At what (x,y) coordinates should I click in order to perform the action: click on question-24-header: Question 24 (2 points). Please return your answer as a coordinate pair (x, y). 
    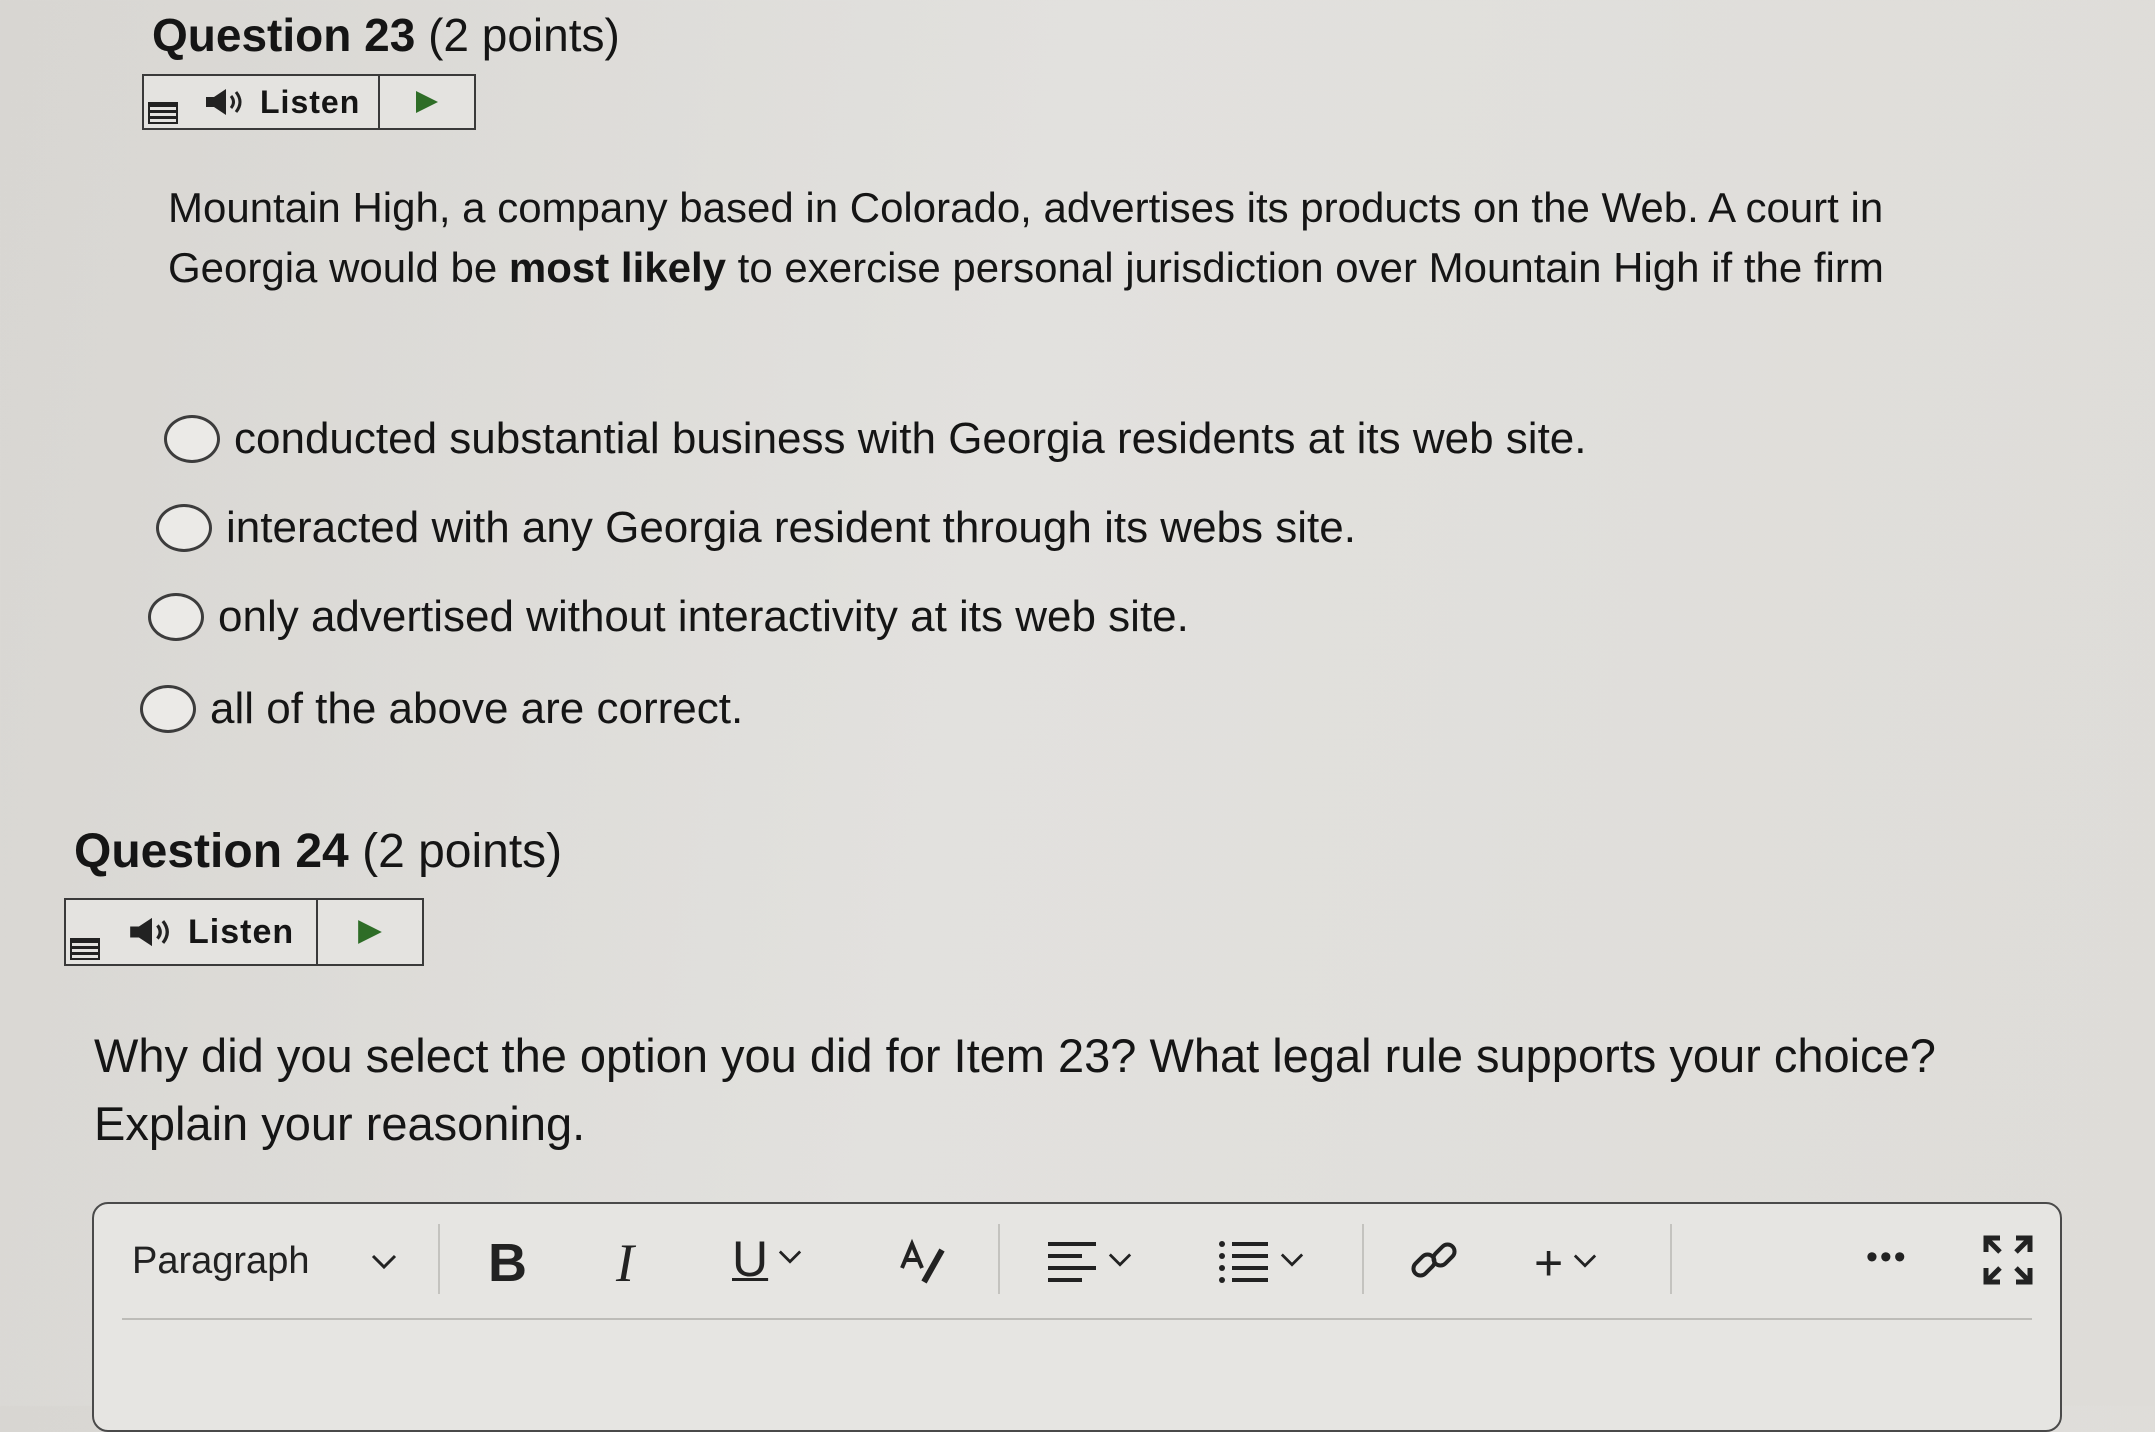
    Looking at the image, I should click on (318, 851).